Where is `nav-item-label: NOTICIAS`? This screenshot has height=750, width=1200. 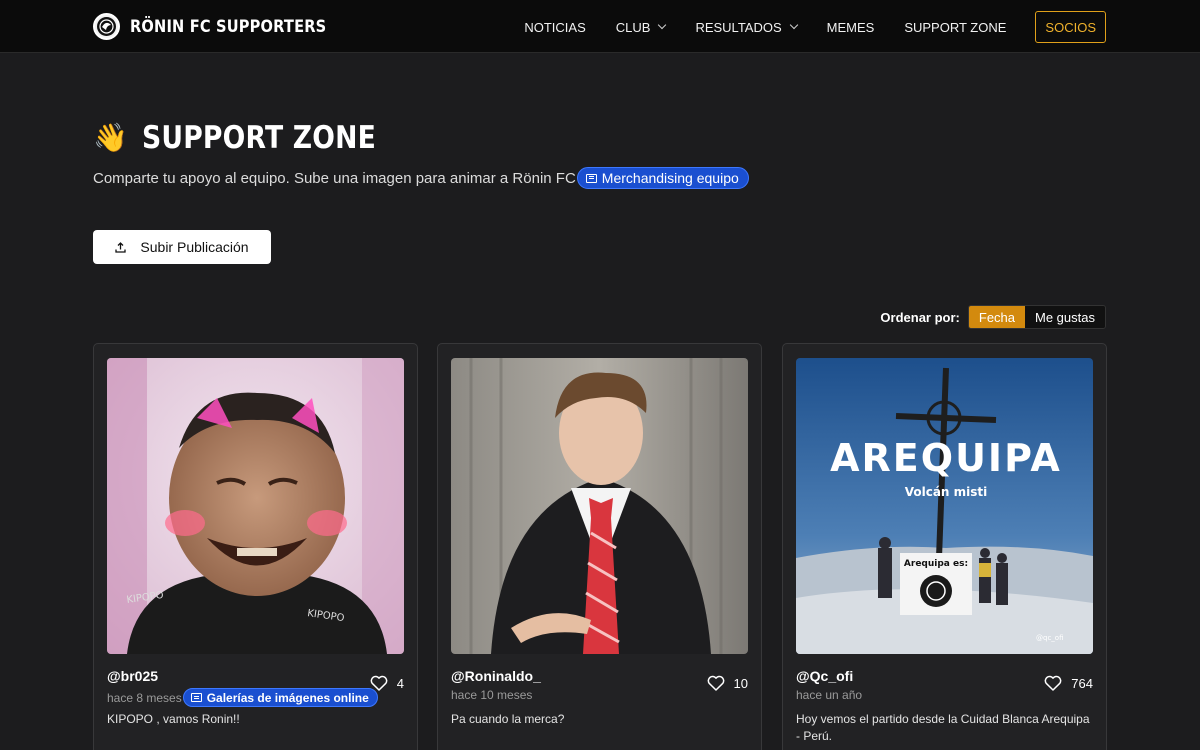 nav-item-label: NOTICIAS is located at coordinates (555, 27).